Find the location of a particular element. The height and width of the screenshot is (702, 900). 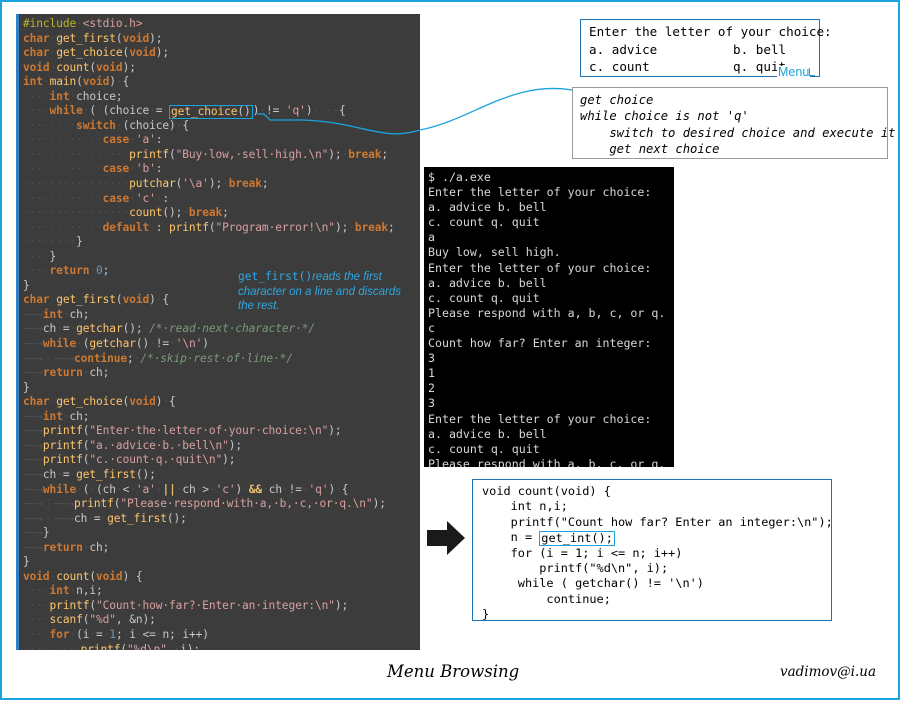

code-line: ——→printf("c.·count·q.·quit\n"); is located at coordinates (129, 460).